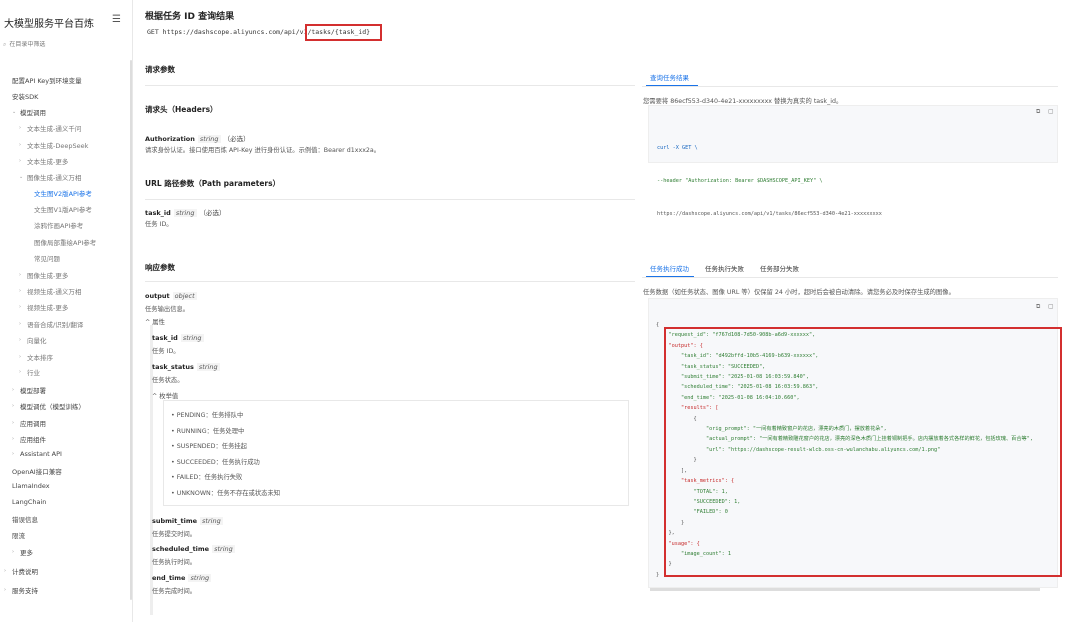 The height and width of the screenshot is (622, 1080). Describe the element at coordinates (31, 486) in the screenshot. I see `sidebar-item: LlamaIndex` at that location.